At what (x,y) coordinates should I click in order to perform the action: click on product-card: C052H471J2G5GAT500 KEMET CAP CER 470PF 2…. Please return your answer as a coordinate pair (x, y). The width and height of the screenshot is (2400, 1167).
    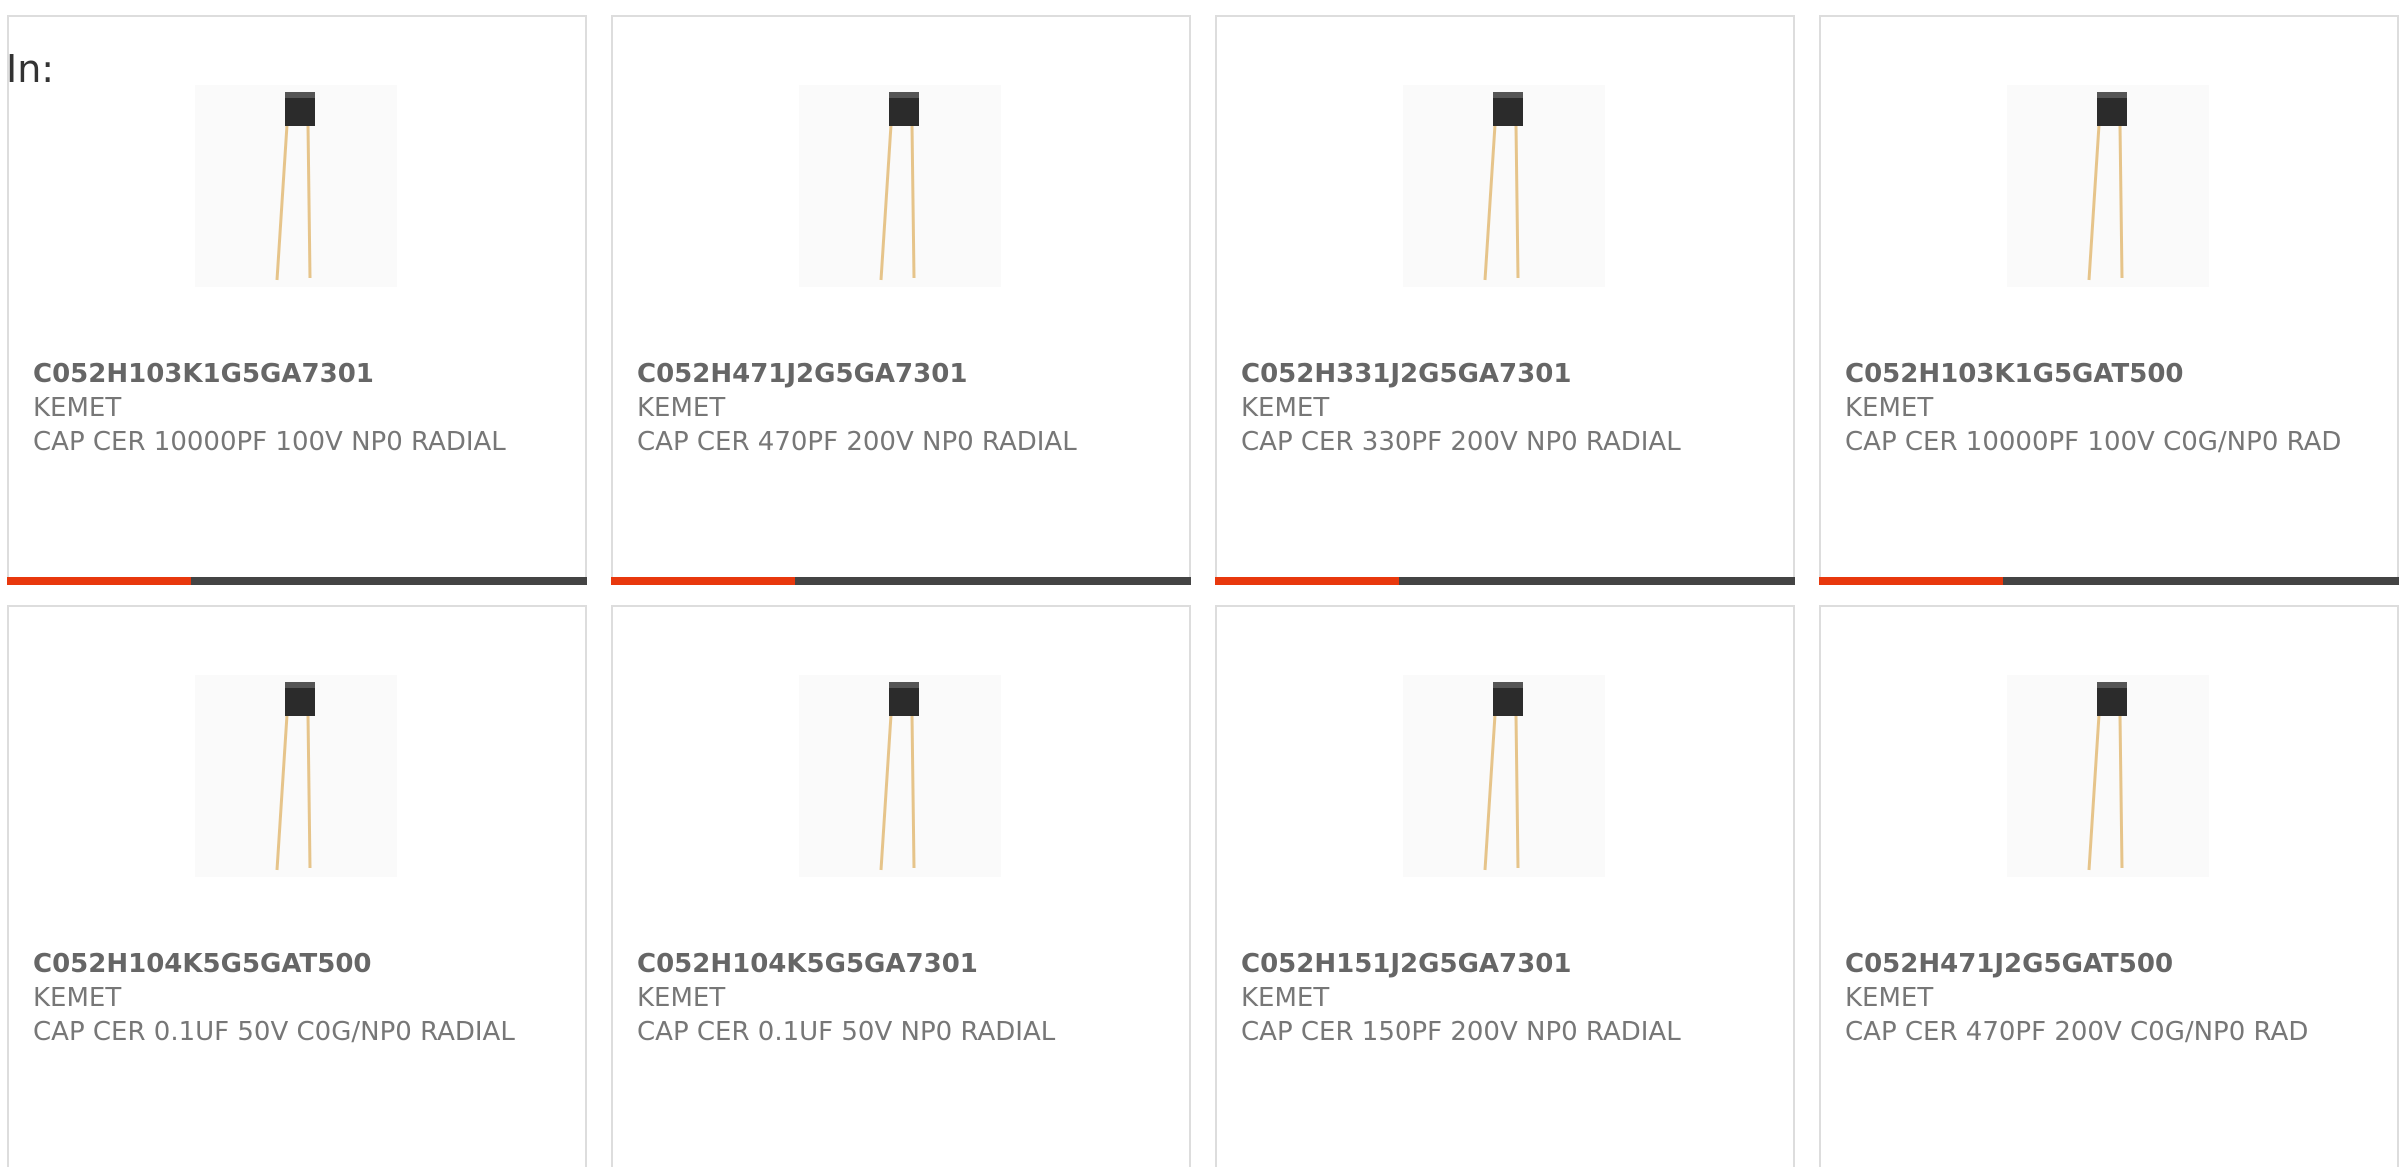
    Looking at the image, I should click on (2109, 886).